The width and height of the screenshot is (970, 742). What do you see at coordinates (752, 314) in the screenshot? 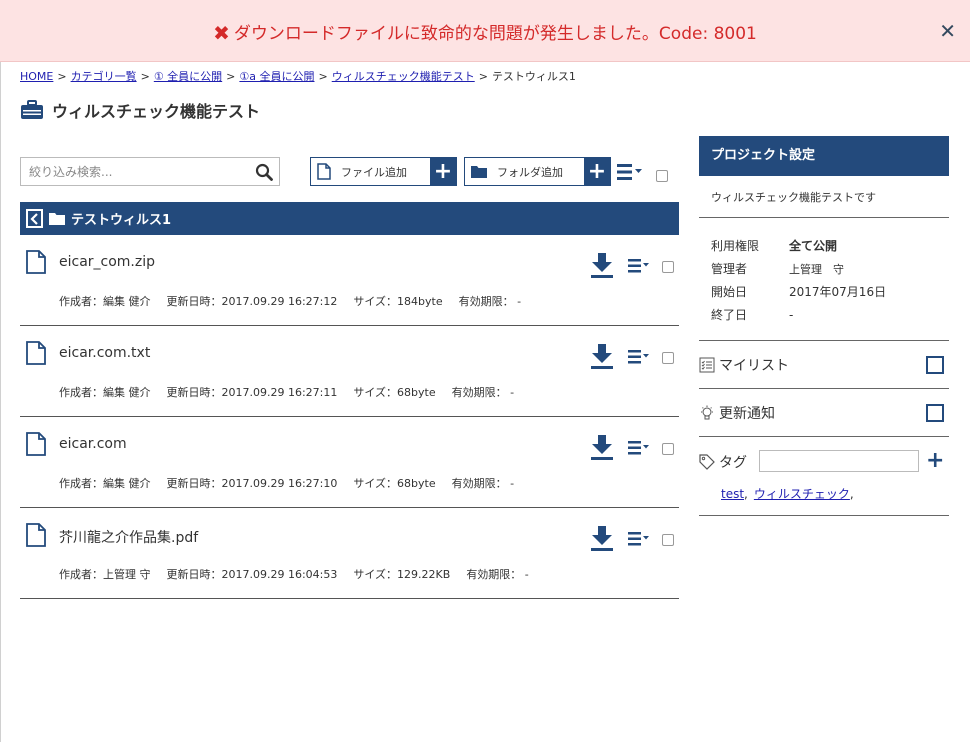
I see `info-row-end-date: 終了日 -` at bounding box center [752, 314].